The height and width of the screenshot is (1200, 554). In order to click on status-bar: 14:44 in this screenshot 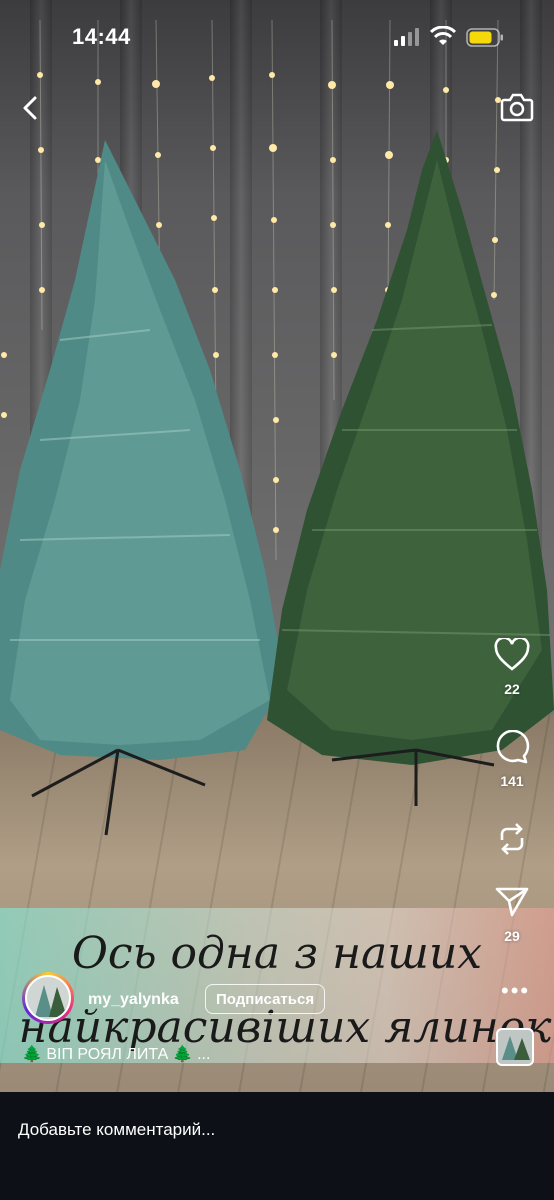, I will do `click(277, 37)`.